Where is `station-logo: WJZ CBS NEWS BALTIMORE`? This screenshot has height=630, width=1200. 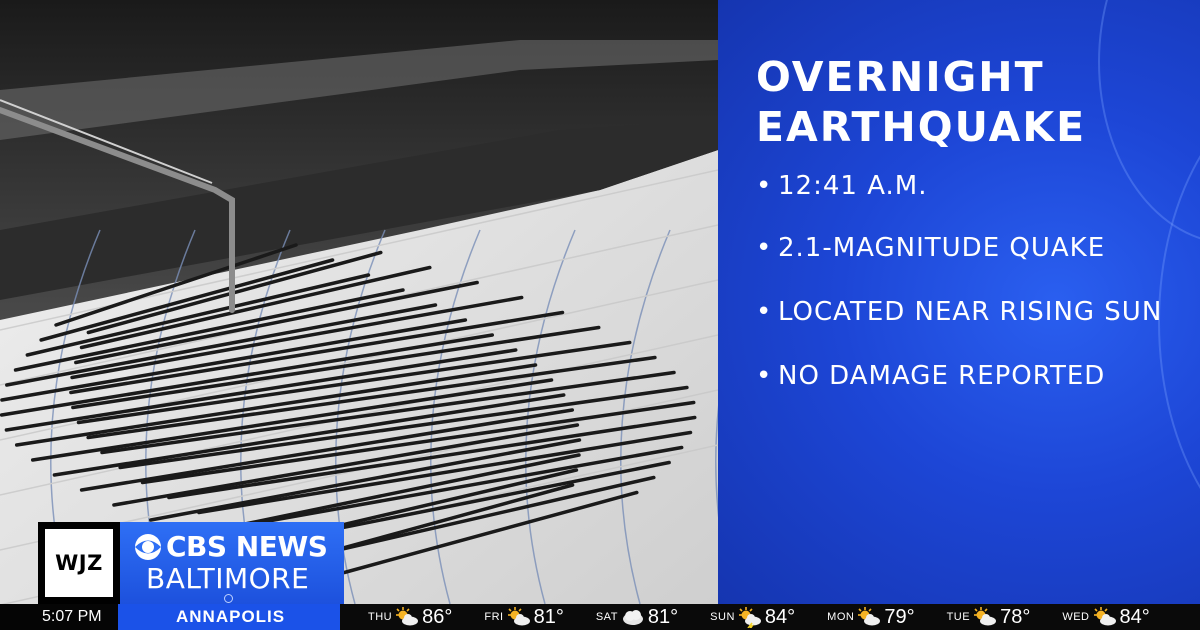 station-logo: WJZ CBS NEWS BALTIMORE is located at coordinates (191, 563).